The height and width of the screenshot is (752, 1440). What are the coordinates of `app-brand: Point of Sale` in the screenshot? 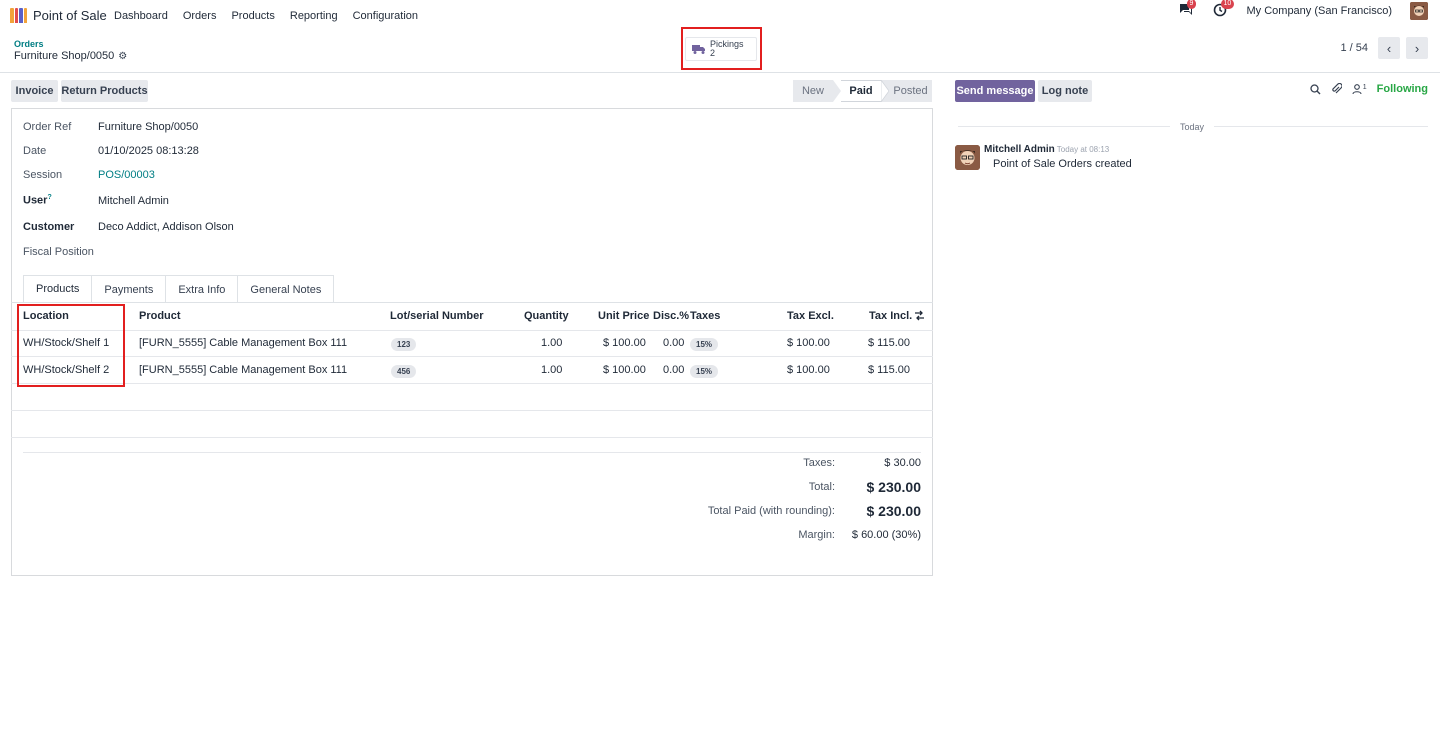 It's located at (58, 15).